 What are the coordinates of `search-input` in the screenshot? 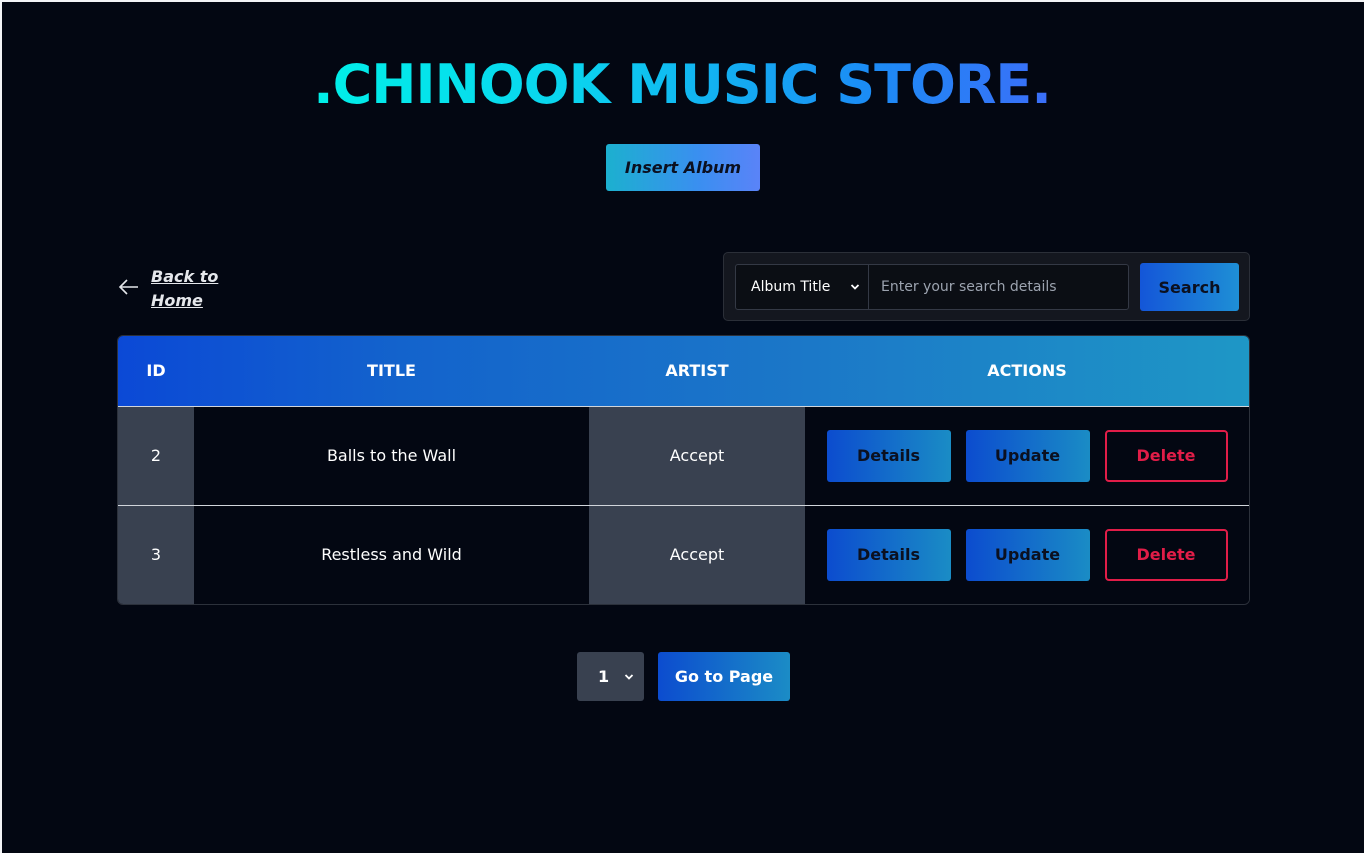 It's located at (998, 287).